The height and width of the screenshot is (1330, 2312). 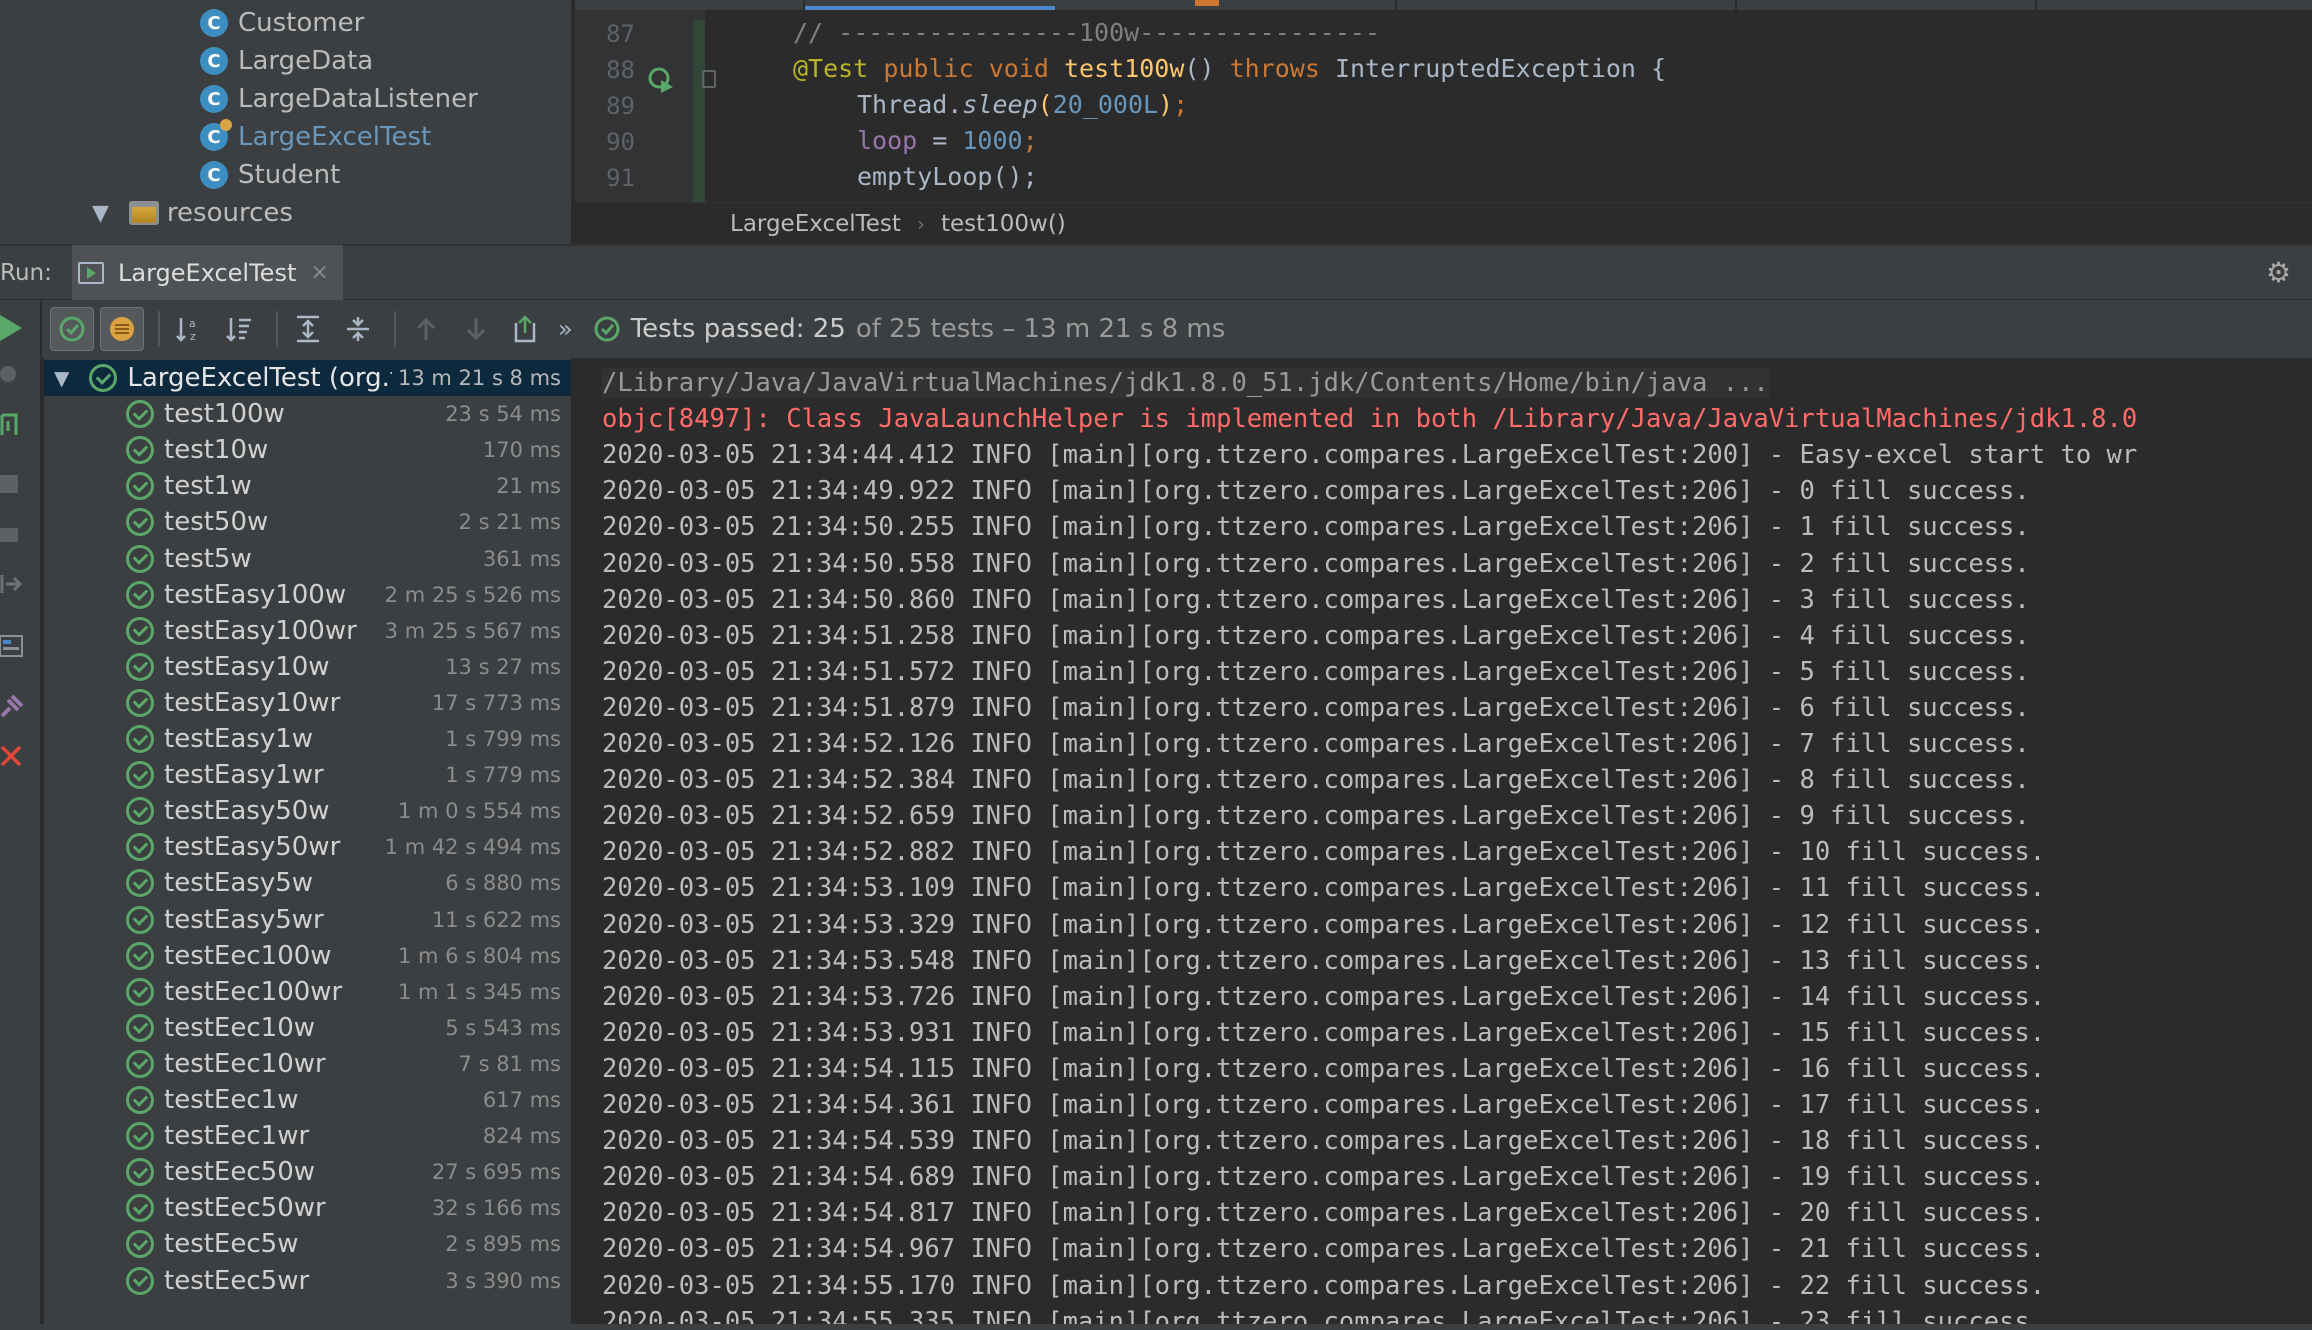 I want to click on test-row: testEasy100wr 3 m 25 s 567 ms, so click(x=307, y=631).